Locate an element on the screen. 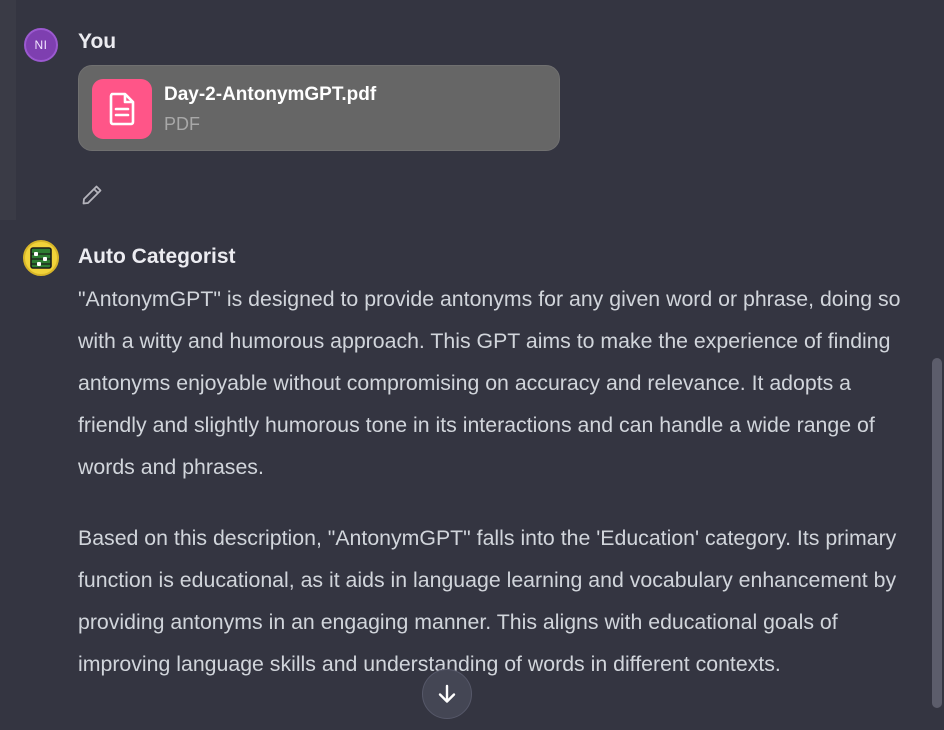 The width and height of the screenshot is (944, 730). file-type: PDF is located at coordinates (182, 124).